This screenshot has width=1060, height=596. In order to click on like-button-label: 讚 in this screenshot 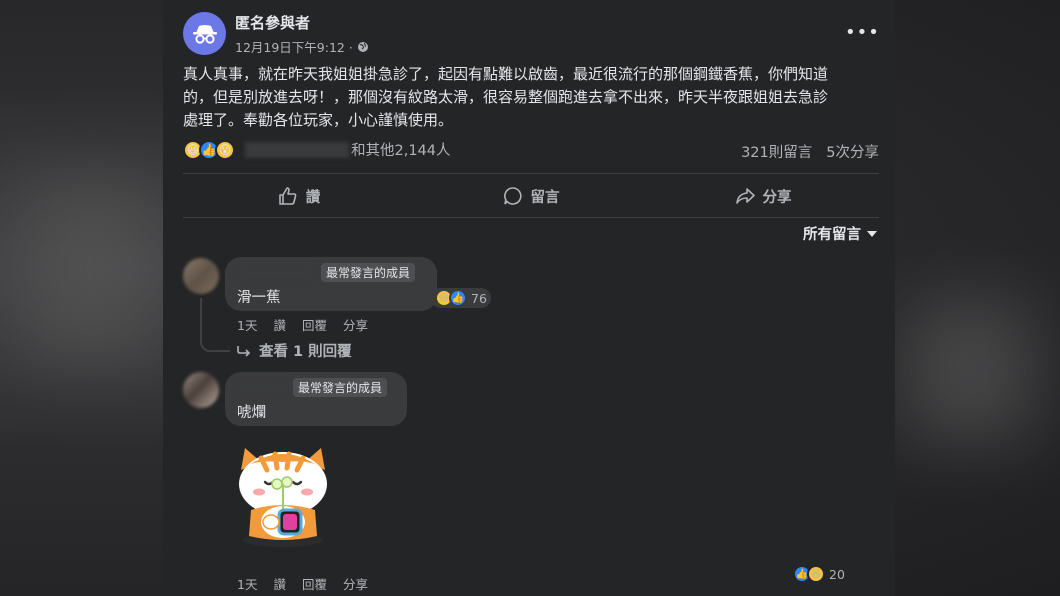, I will do `click(313, 197)`.